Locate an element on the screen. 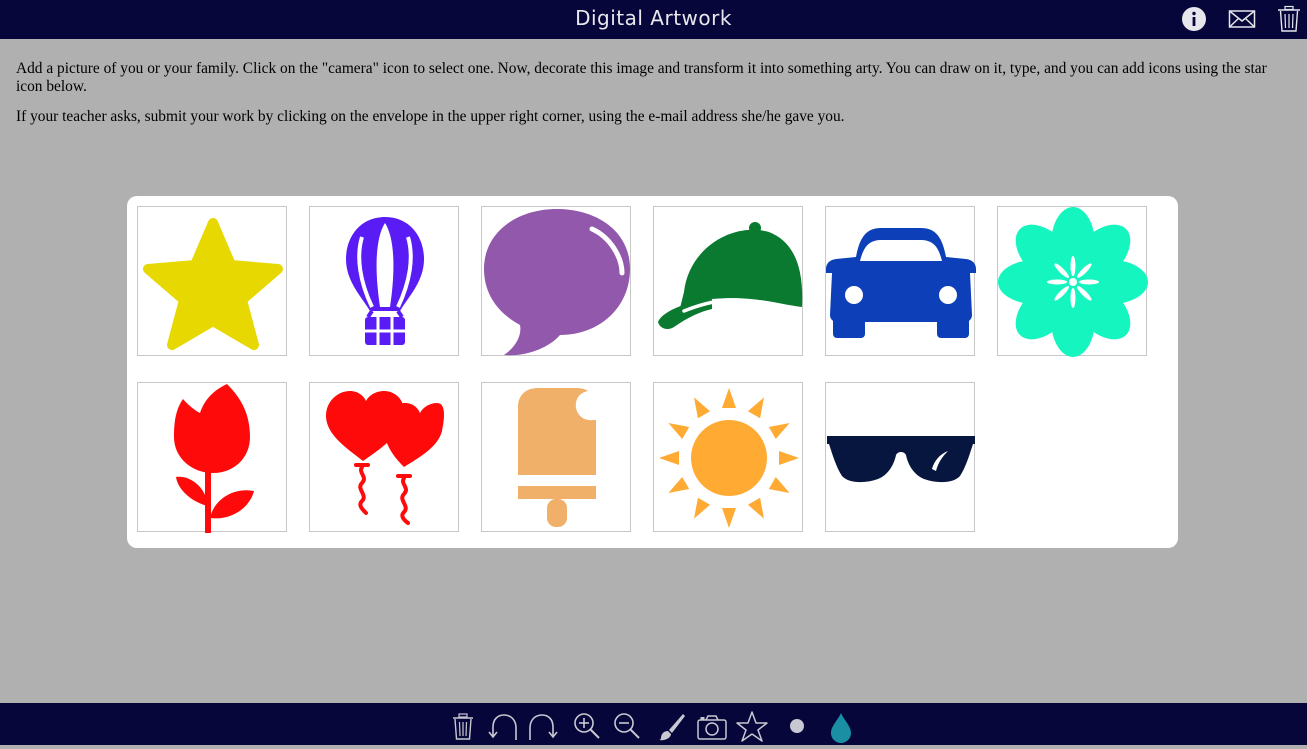 The width and height of the screenshot is (1307, 749). toolbar-delete-button is located at coordinates (463, 727).